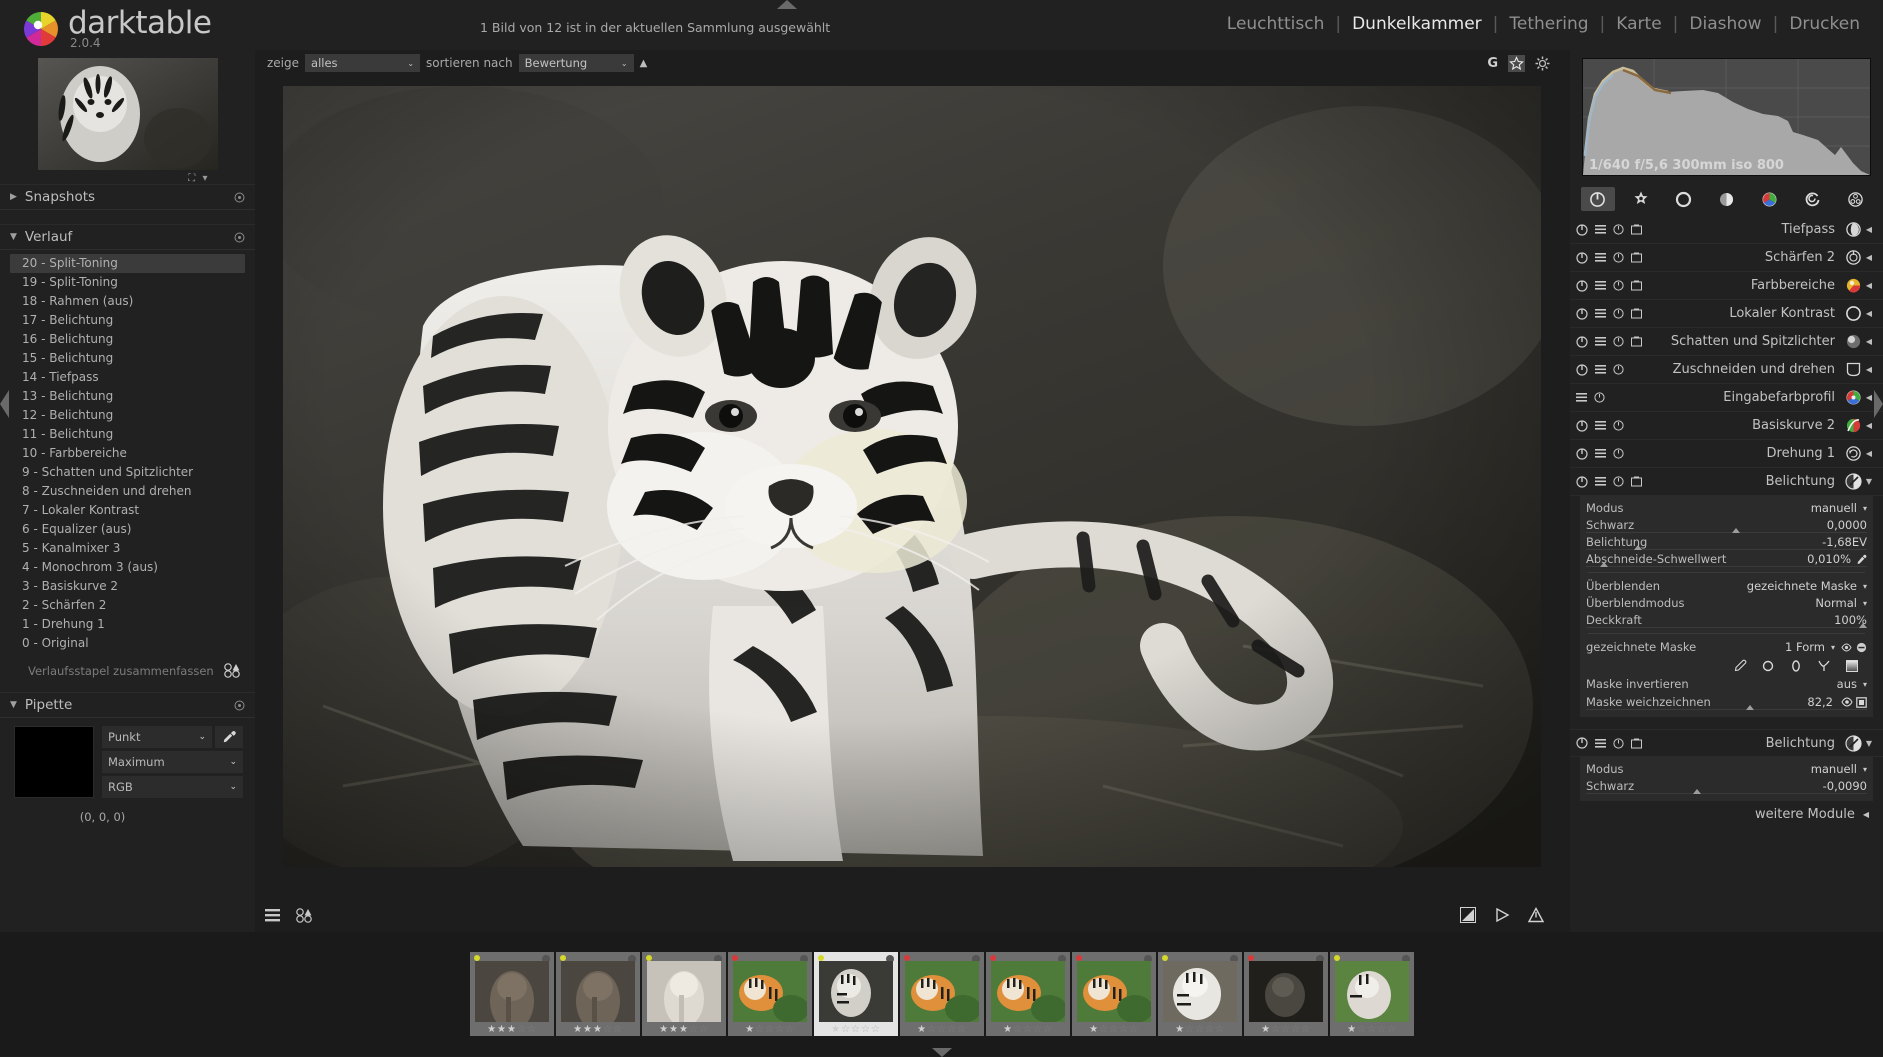  What do you see at coordinates (1726, 482) in the screenshot?
I see `module-row-belichtung: Belichtung ▼` at bounding box center [1726, 482].